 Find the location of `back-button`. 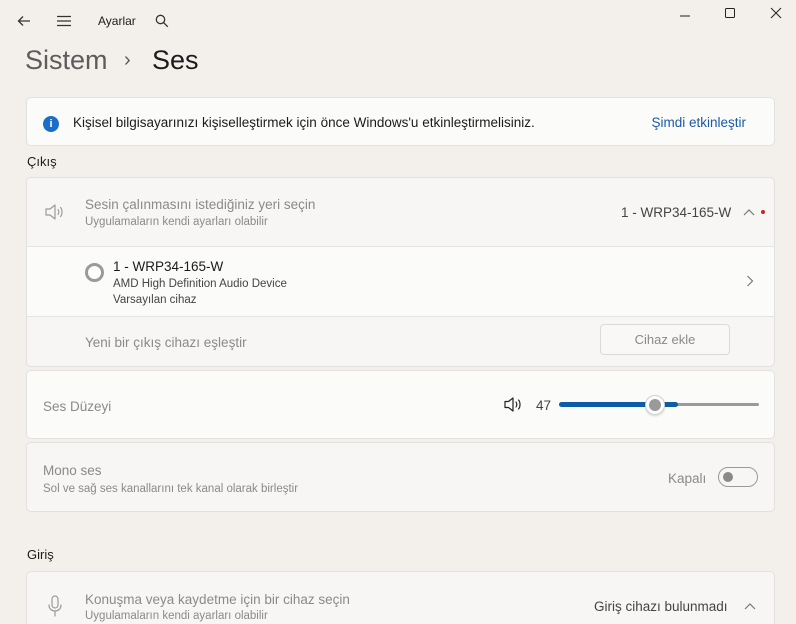

back-button is located at coordinates (24, 21).